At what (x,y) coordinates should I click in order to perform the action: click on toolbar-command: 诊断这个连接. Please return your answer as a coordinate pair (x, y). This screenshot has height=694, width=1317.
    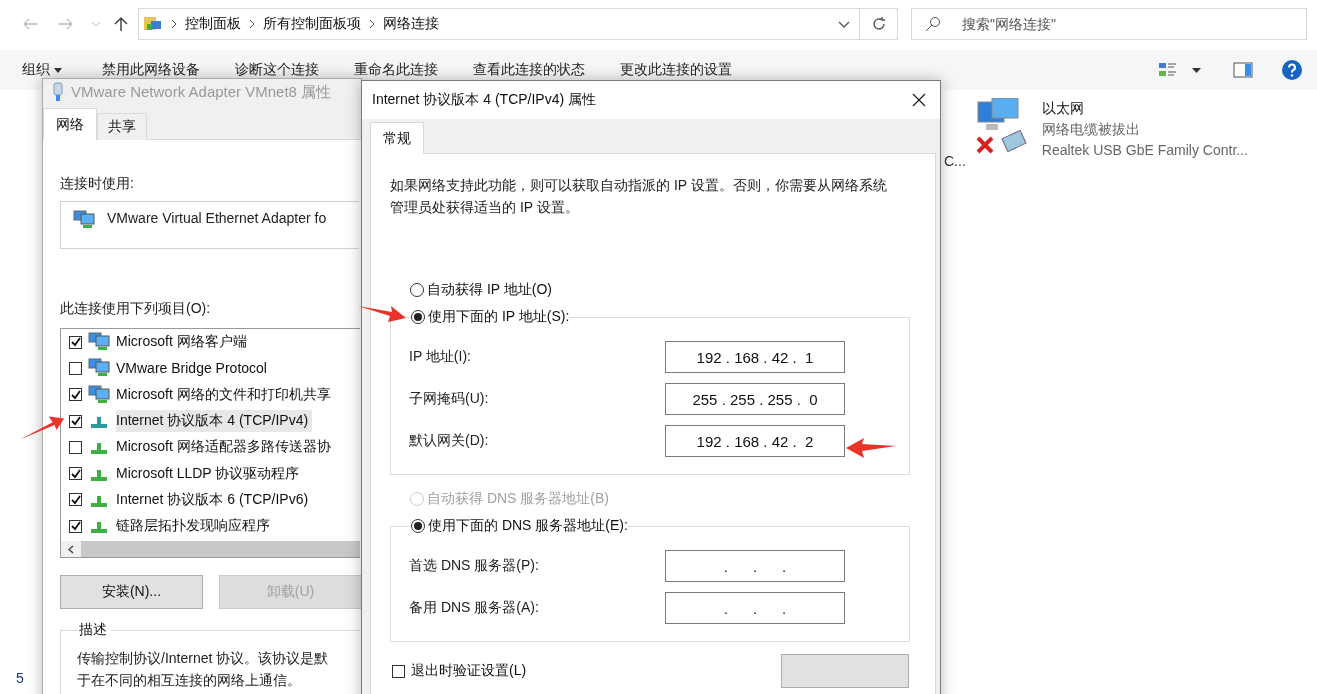
    Looking at the image, I should click on (277, 70).